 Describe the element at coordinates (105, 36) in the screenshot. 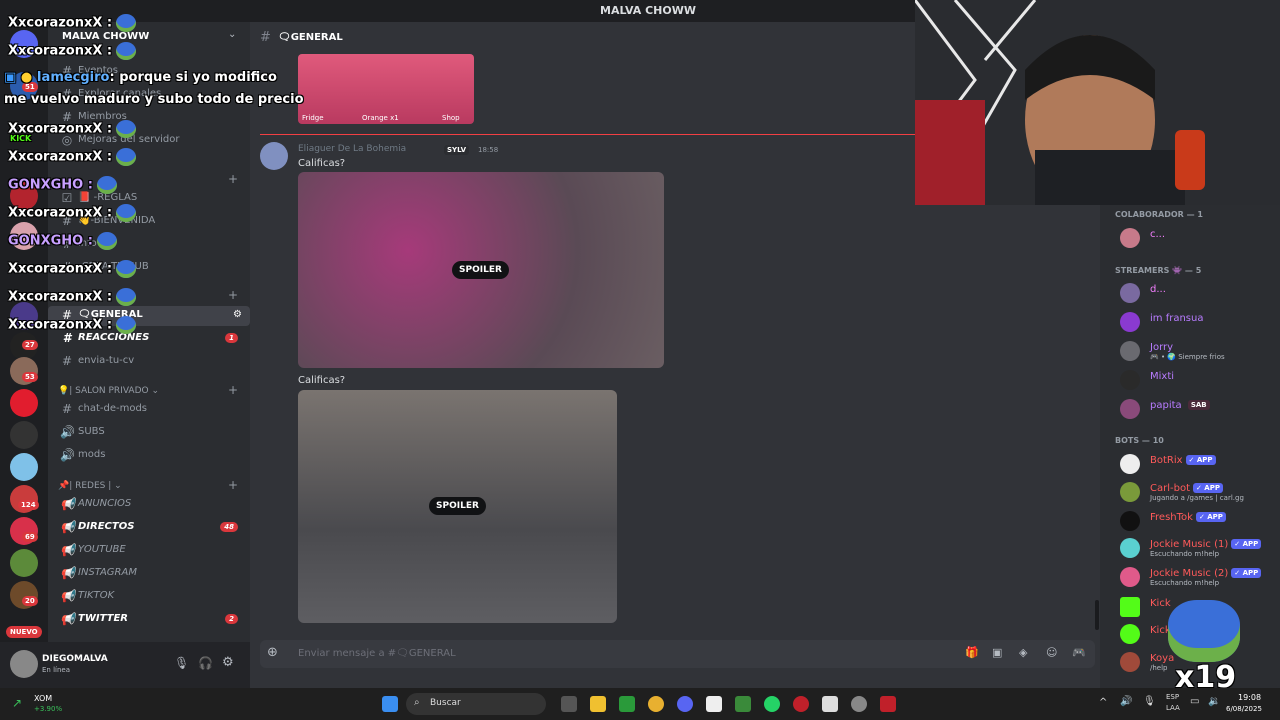

I see `server-name: MALVA CHOWW` at that location.